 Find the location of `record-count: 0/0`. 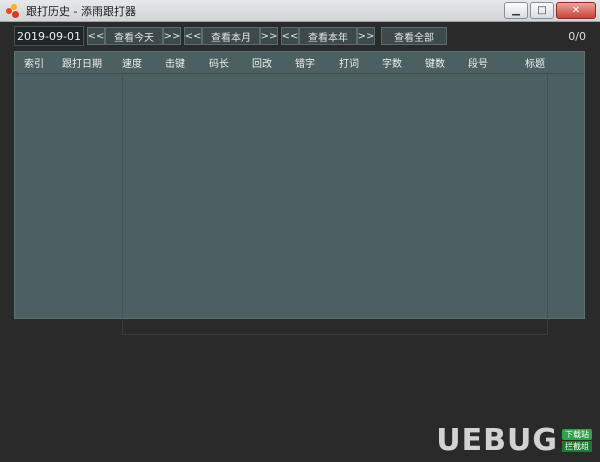

record-count: 0/0 is located at coordinates (577, 36).